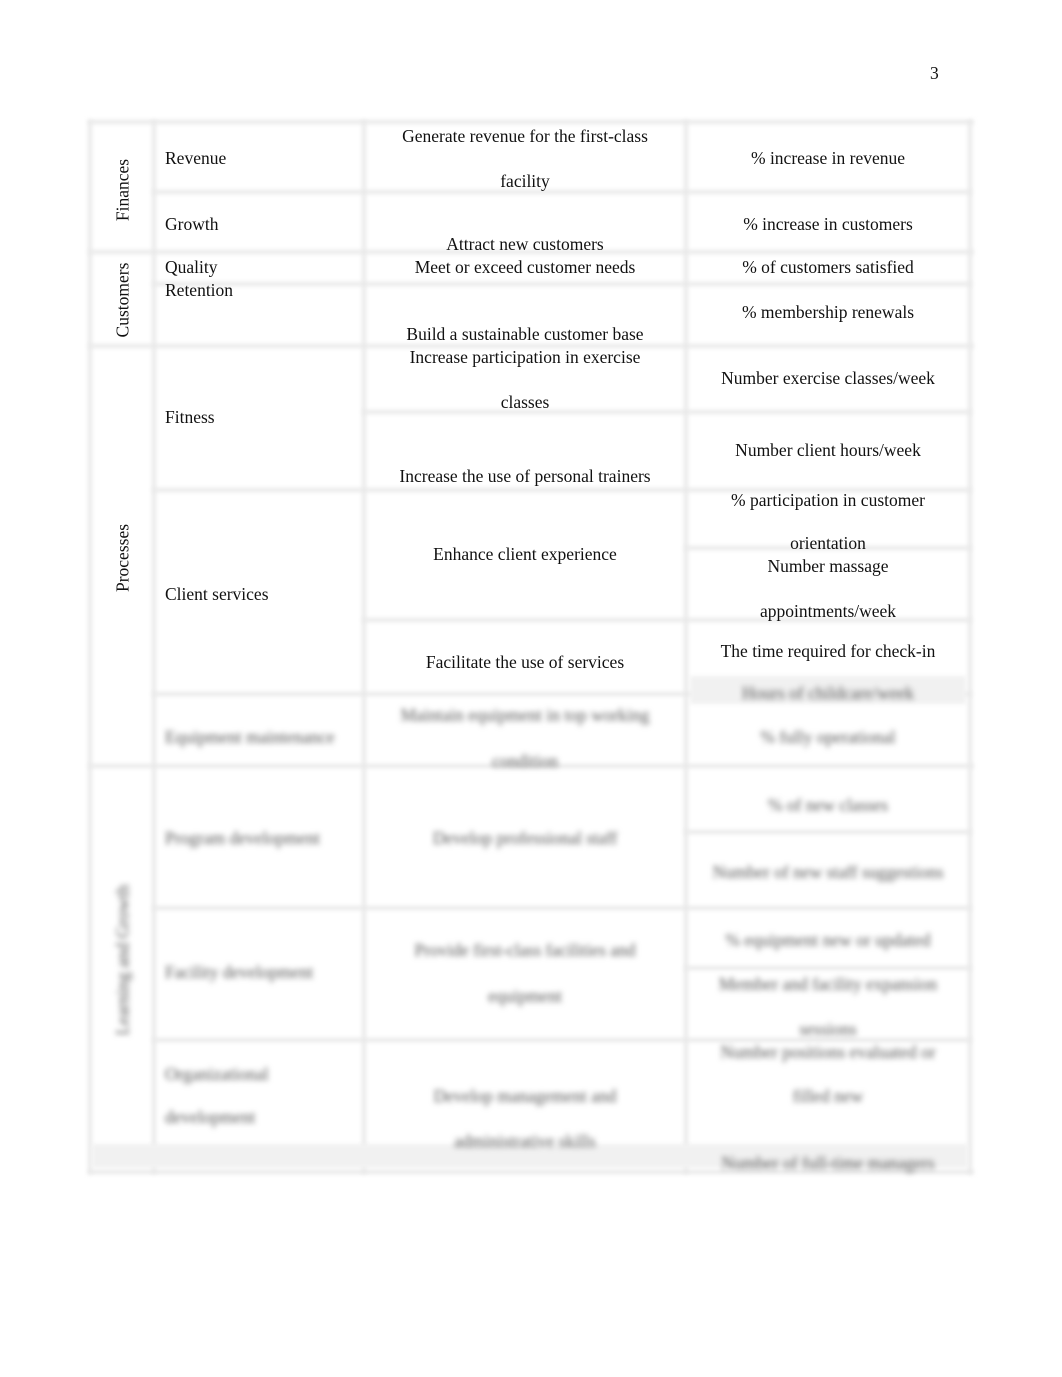 The width and height of the screenshot is (1062, 1377). Describe the element at coordinates (525, 950) in the screenshot. I see `goal-cell: Provide first-class facilities and` at that location.